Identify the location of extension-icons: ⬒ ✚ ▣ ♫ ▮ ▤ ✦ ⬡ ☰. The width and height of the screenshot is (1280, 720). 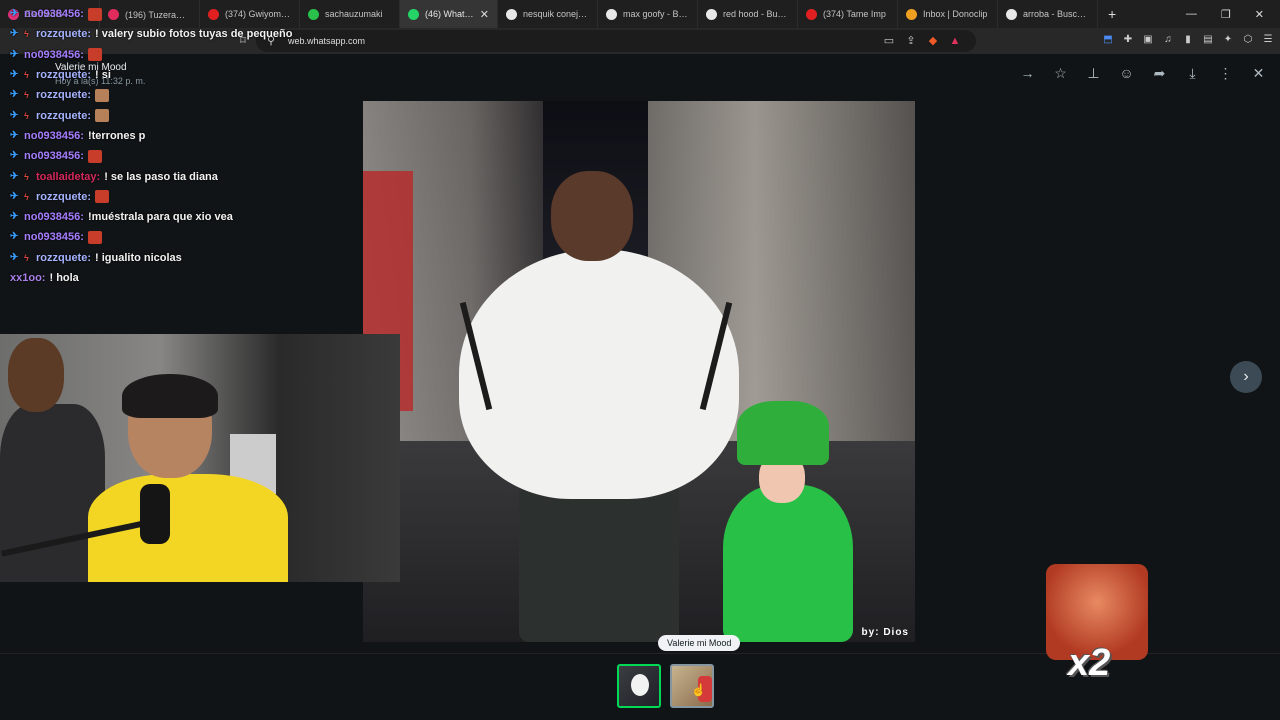
(1188, 40).